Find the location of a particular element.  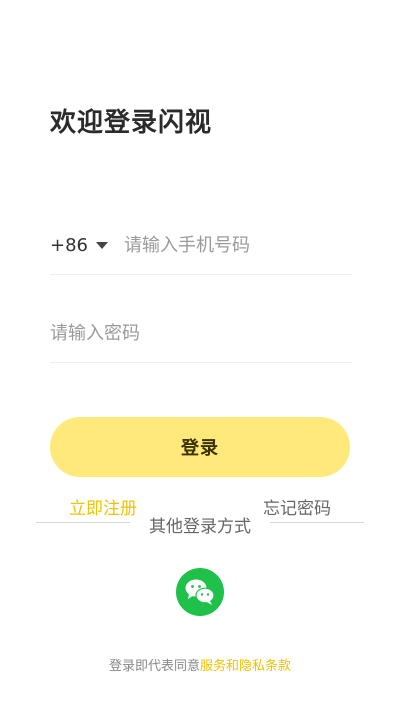

password-input-row is located at coordinates (201, 333).